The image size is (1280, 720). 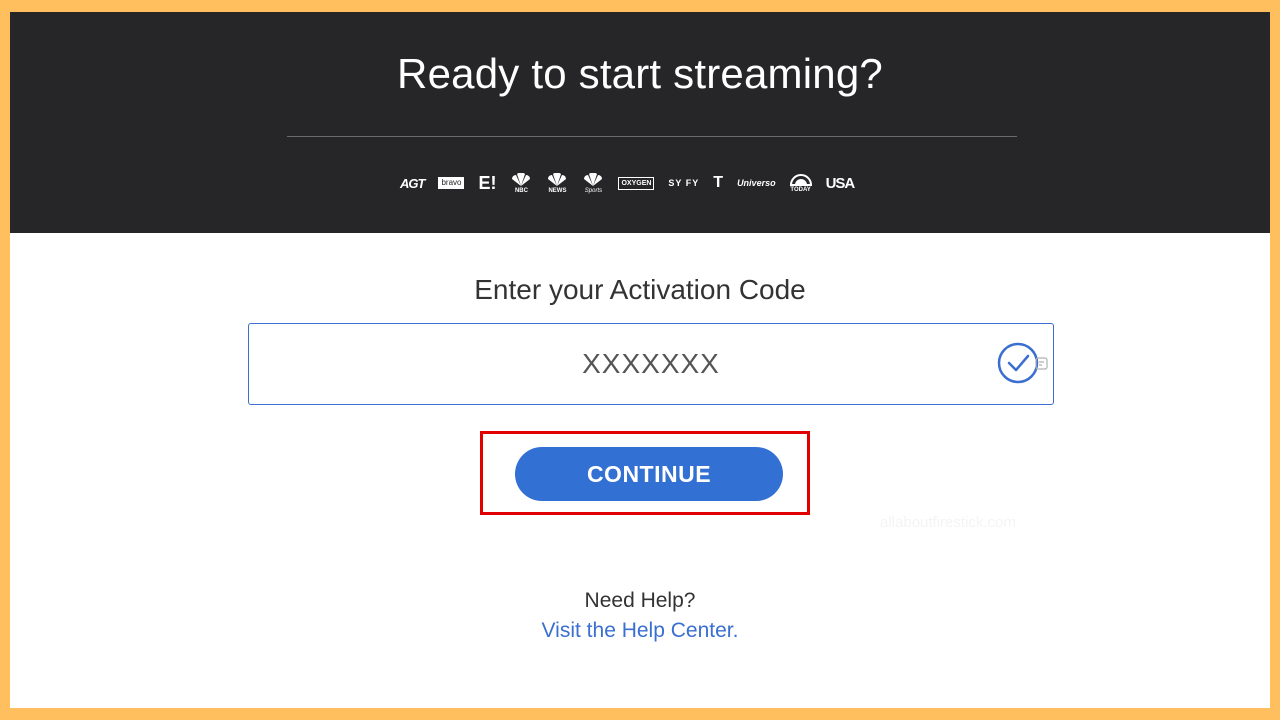 I want to click on bravo-logo: bravo, so click(x=451, y=183).